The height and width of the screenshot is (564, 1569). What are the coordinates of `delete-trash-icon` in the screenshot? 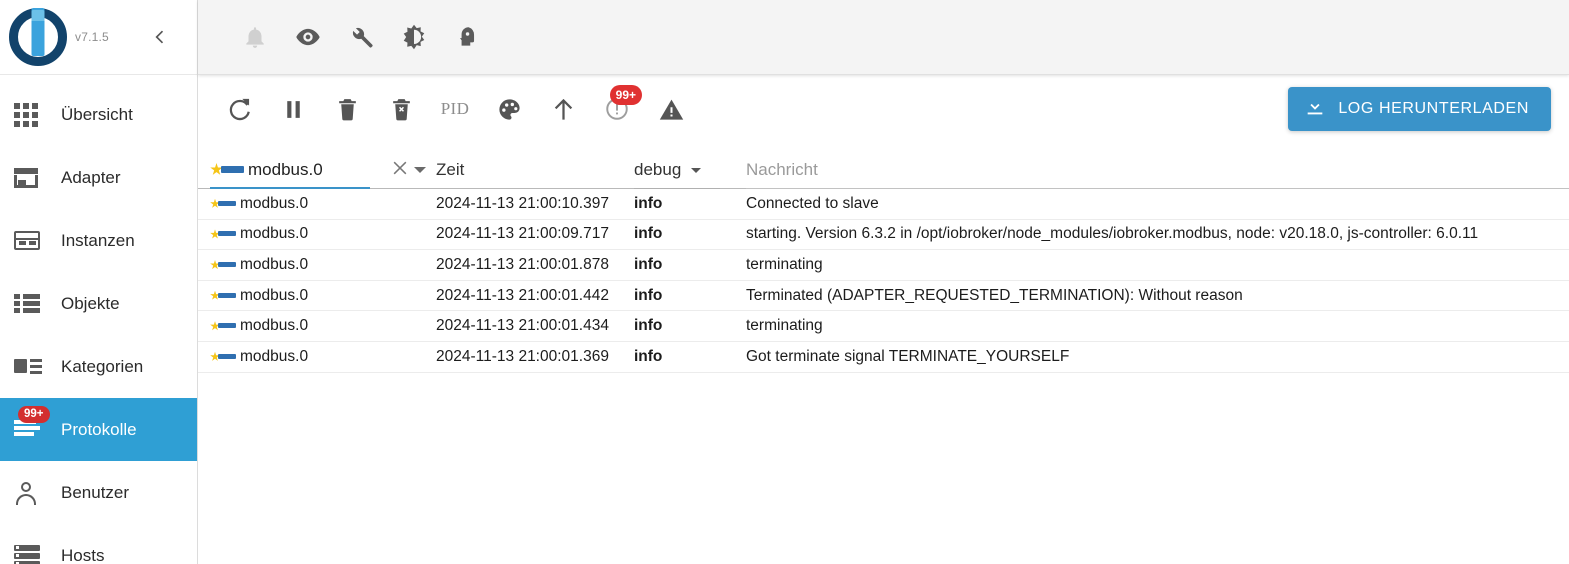 It's located at (347, 109).